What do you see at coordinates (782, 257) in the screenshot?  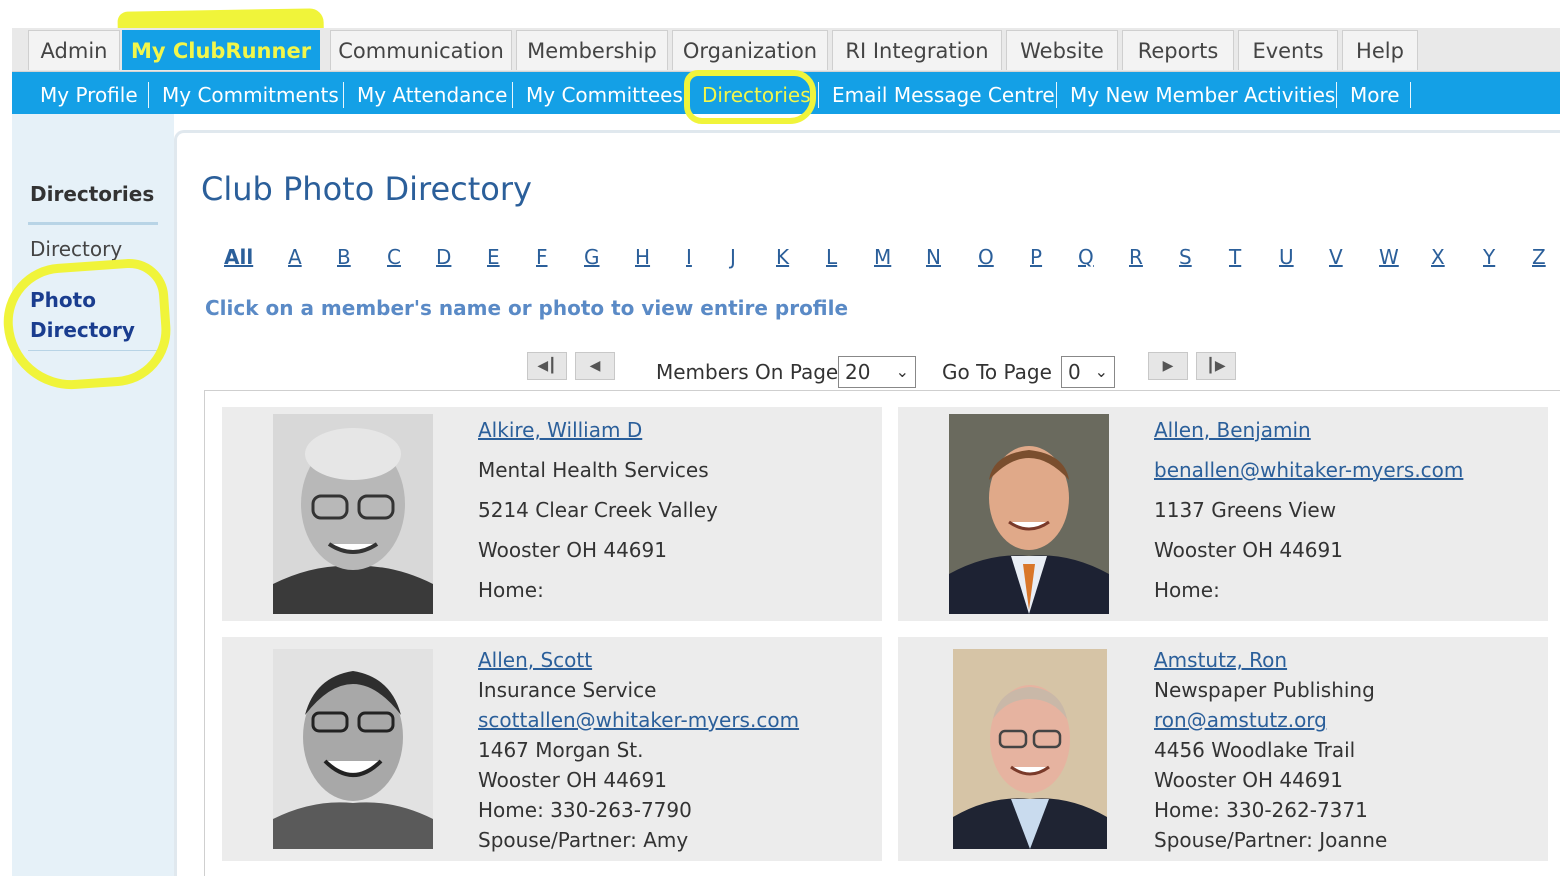 I see `alpha-link: K` at bounding box center [782, 257].